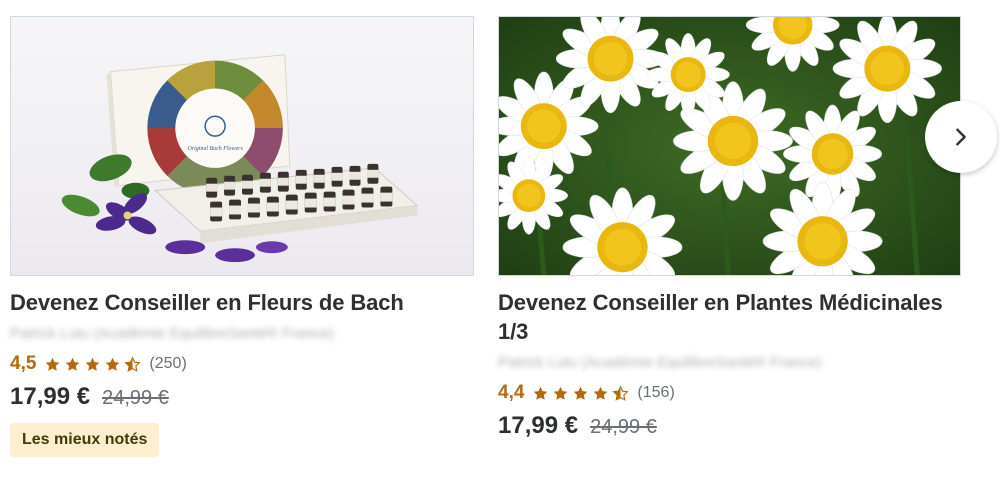  What do you see at coordinates (215, 149) in the screenshot?
I see `box-label: Original Bach Flowers` at bounding box center [215, 149].